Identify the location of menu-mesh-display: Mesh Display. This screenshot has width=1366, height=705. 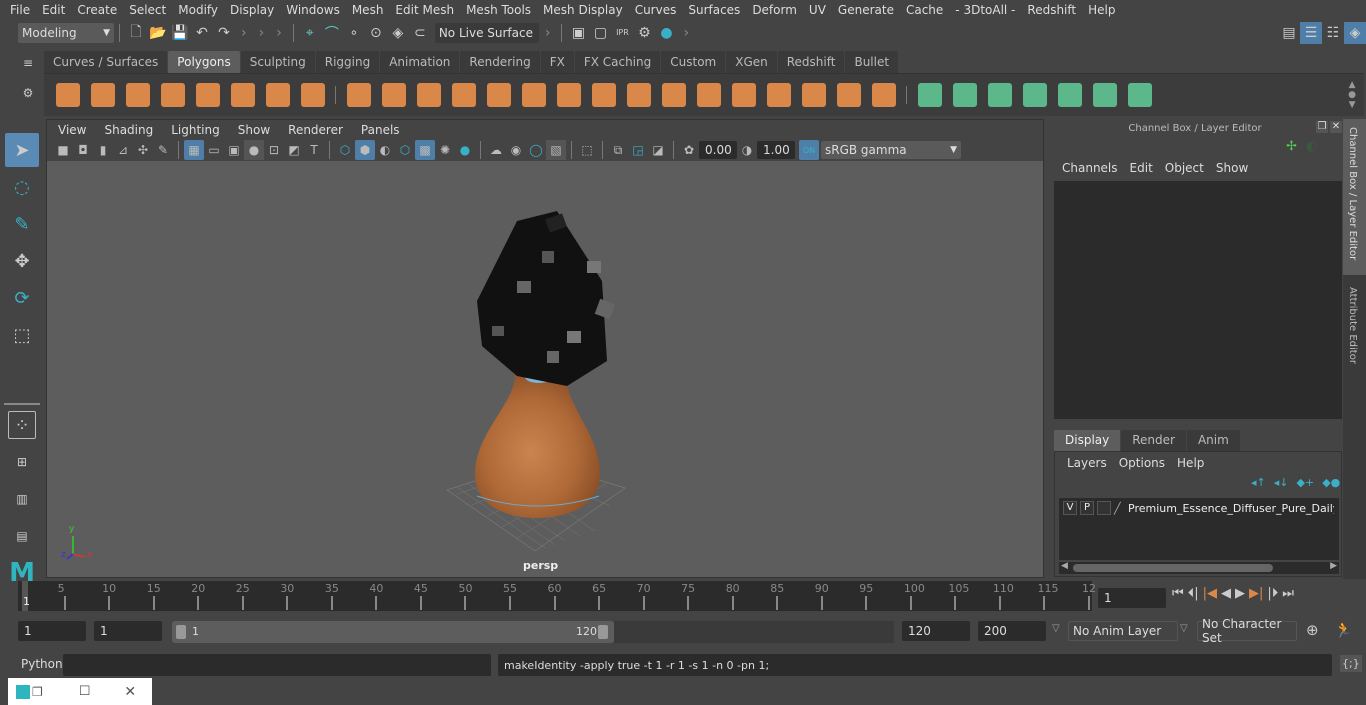
(583, 10).